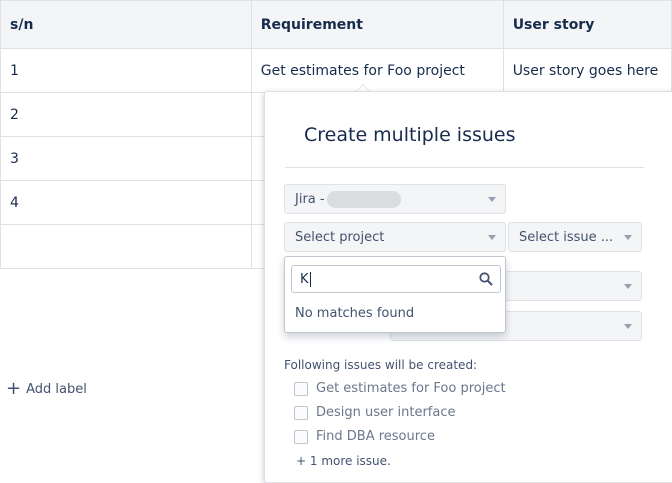 This screenshot has height=483, width=672. I want to click on plus-icon: +, so click(14, 388).